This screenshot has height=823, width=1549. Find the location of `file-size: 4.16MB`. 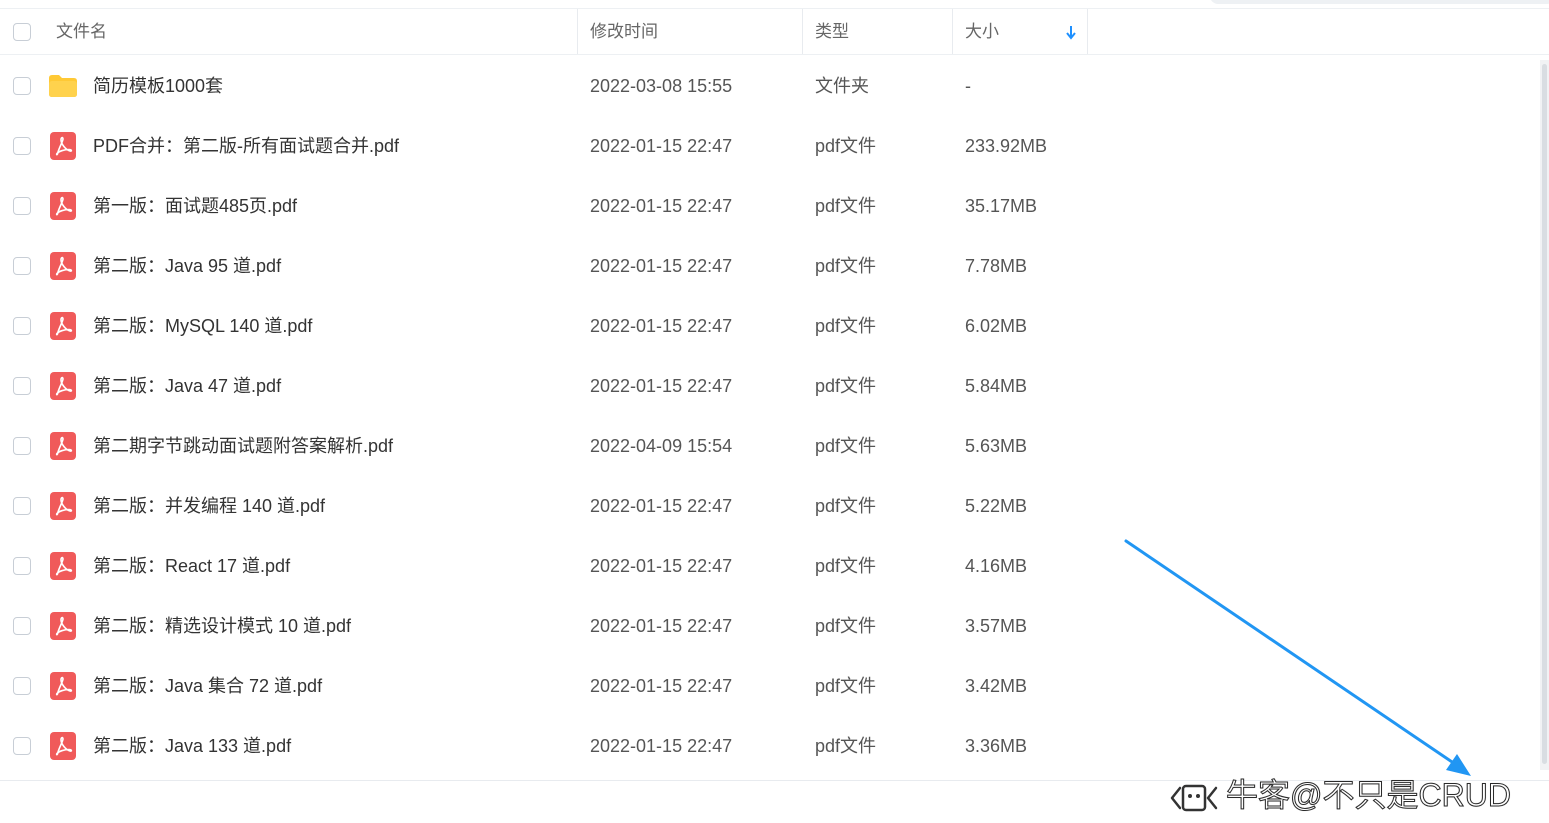

file-size: 4.16MB is located at coordinates (996, 566).